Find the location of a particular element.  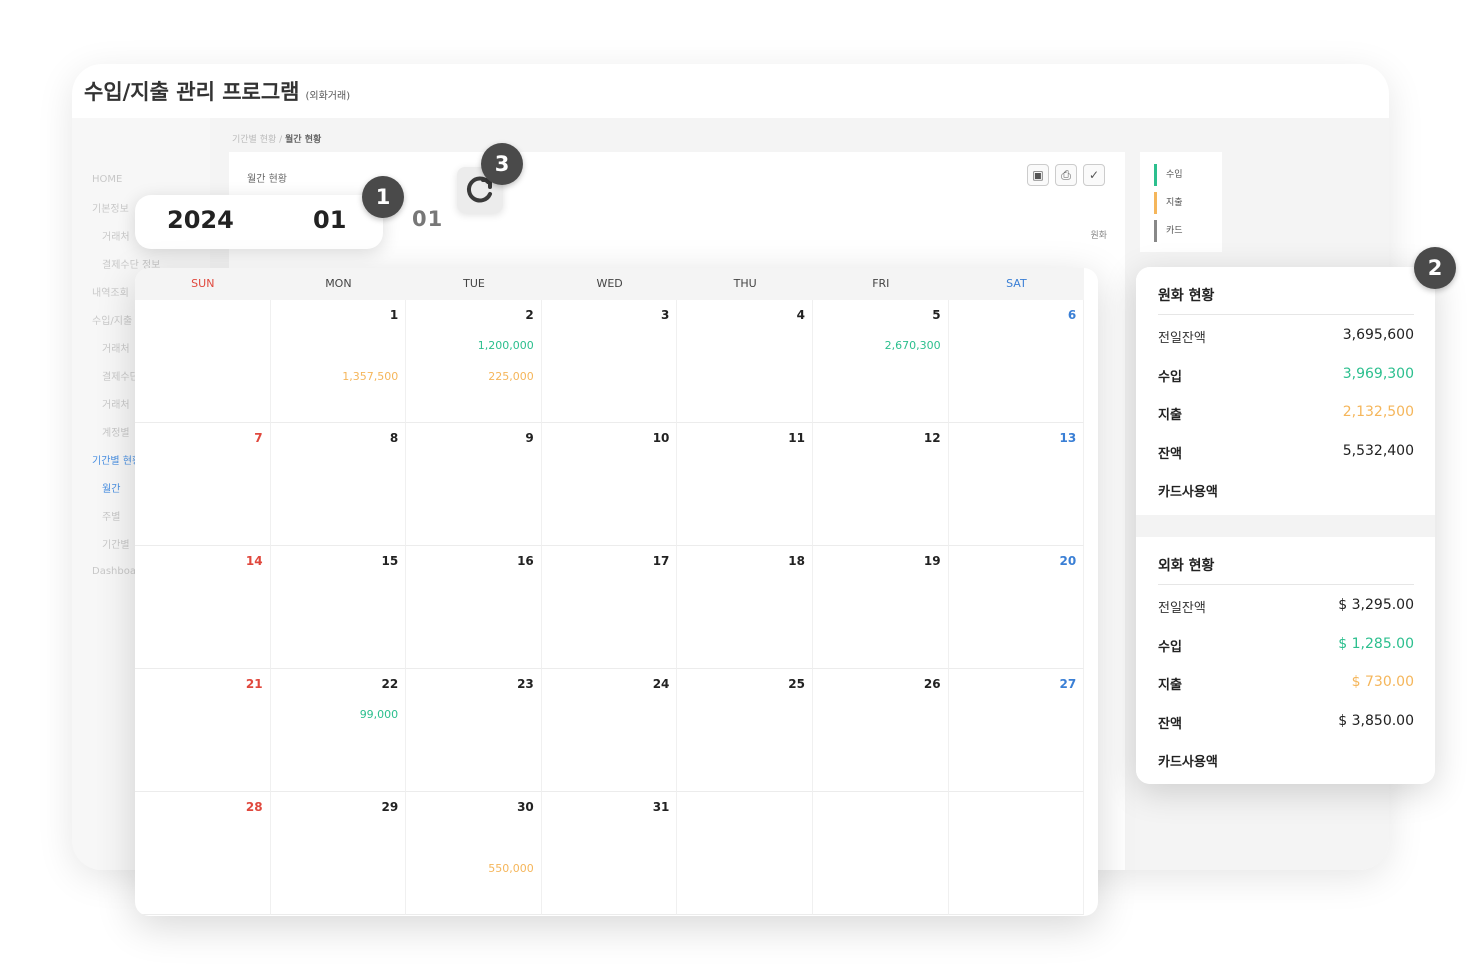

sidebar-item-vendor-2: 거래처 is located at coordinates (116, 347).